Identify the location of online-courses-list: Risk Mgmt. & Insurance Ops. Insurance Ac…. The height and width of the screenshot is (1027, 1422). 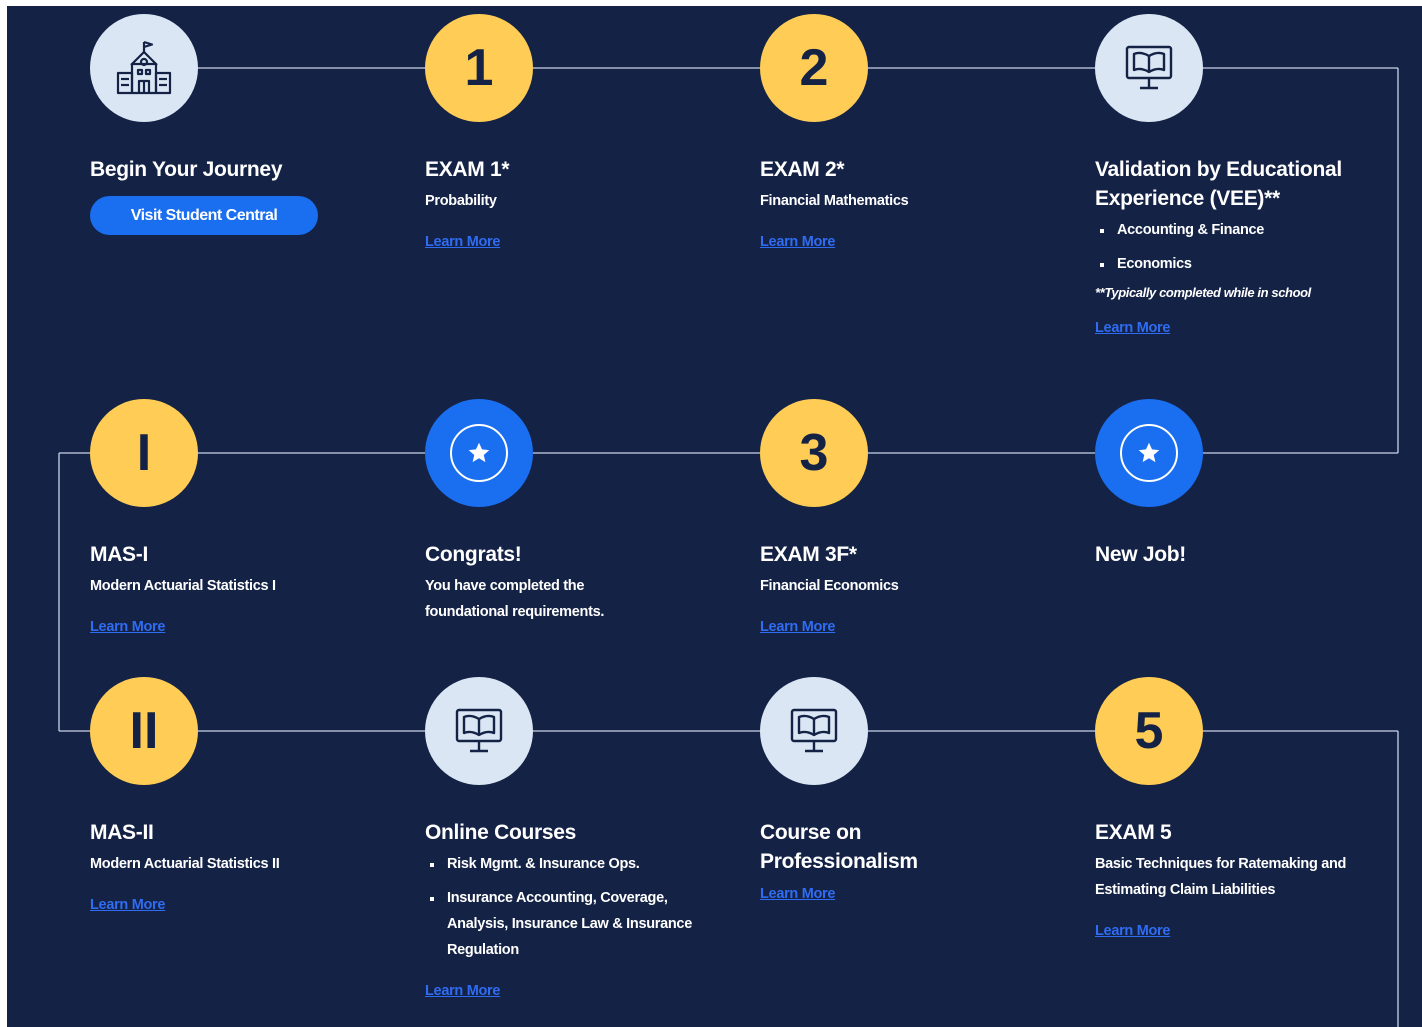
(567, 907).